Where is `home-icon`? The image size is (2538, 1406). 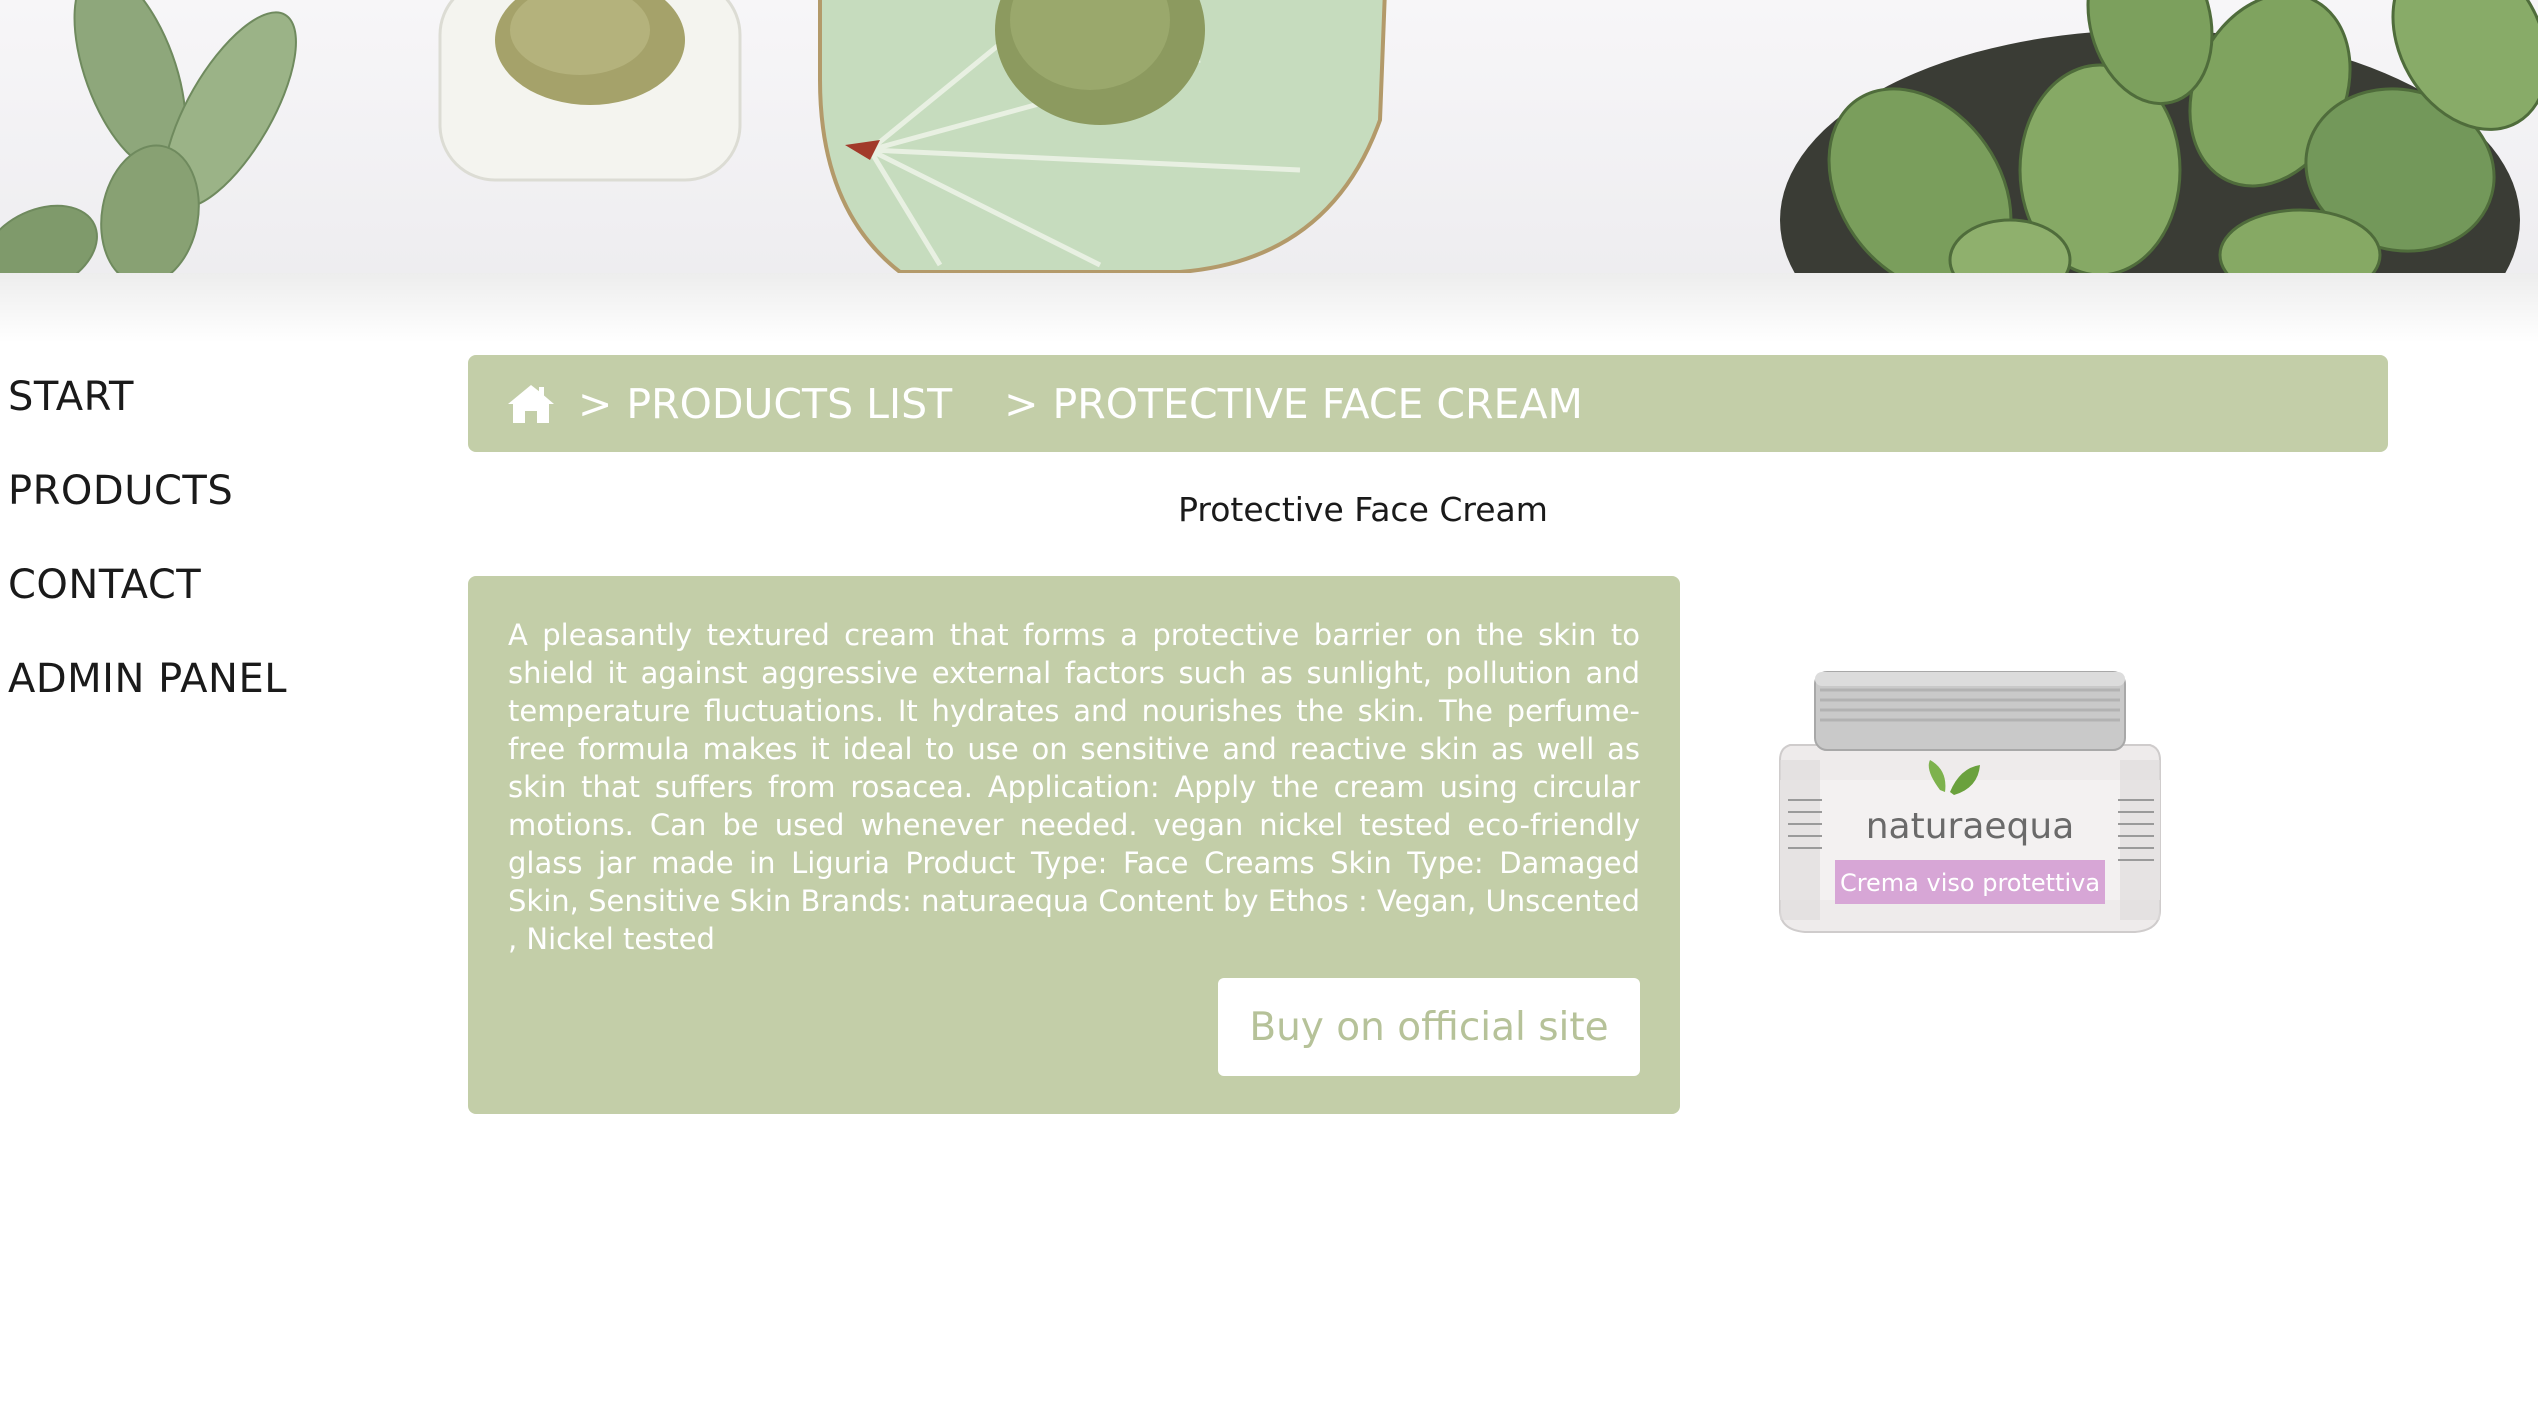 home-icon is located at coordinates (531, 404).